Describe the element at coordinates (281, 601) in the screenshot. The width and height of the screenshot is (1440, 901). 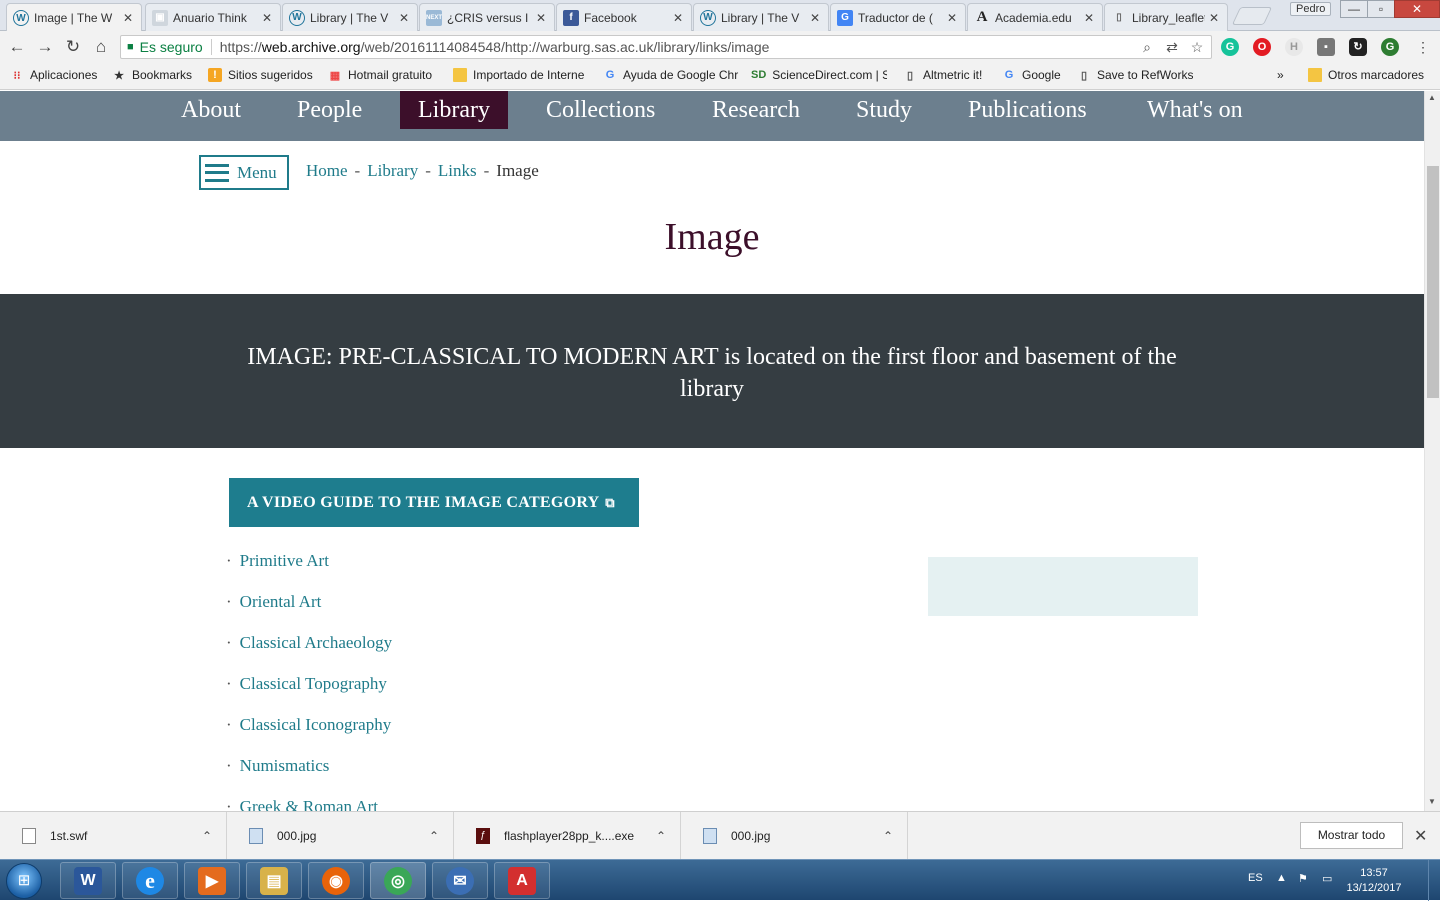
I see `category-link-oriental-art: Oriental Art` at that location.